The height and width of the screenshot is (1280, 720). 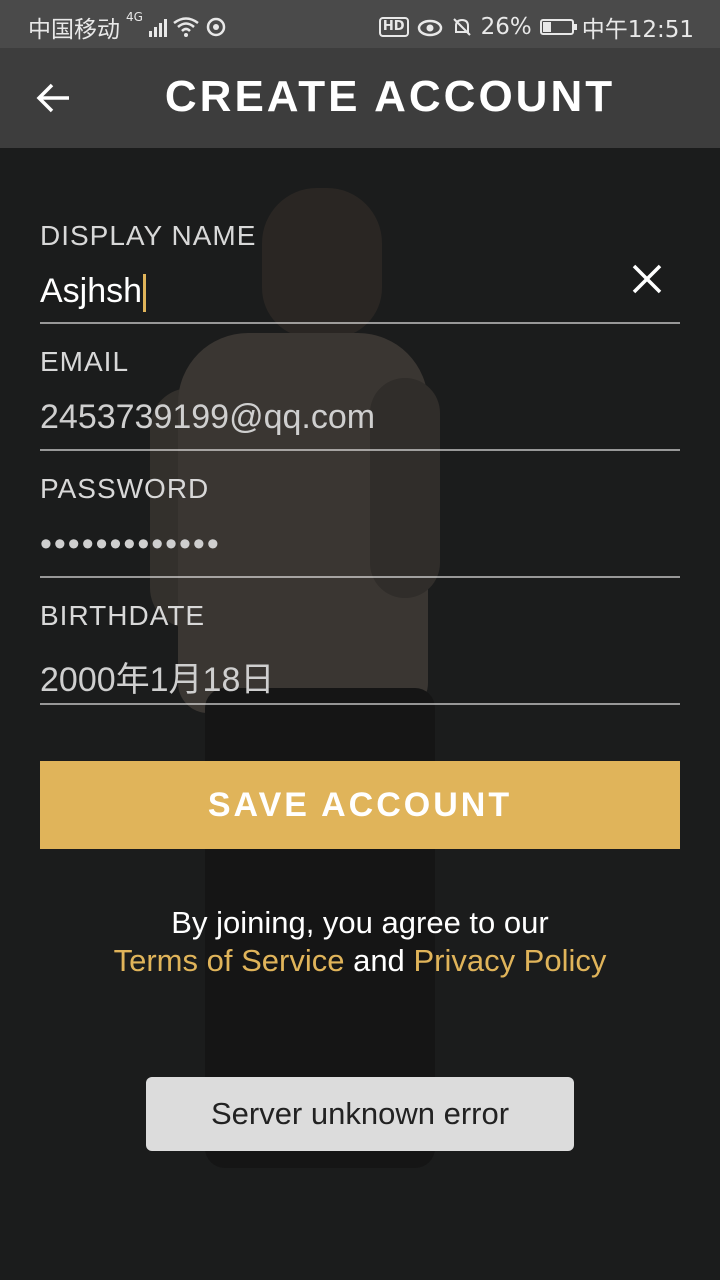 I want to click on clock: 中午12:51, so click(x=637, y=30).